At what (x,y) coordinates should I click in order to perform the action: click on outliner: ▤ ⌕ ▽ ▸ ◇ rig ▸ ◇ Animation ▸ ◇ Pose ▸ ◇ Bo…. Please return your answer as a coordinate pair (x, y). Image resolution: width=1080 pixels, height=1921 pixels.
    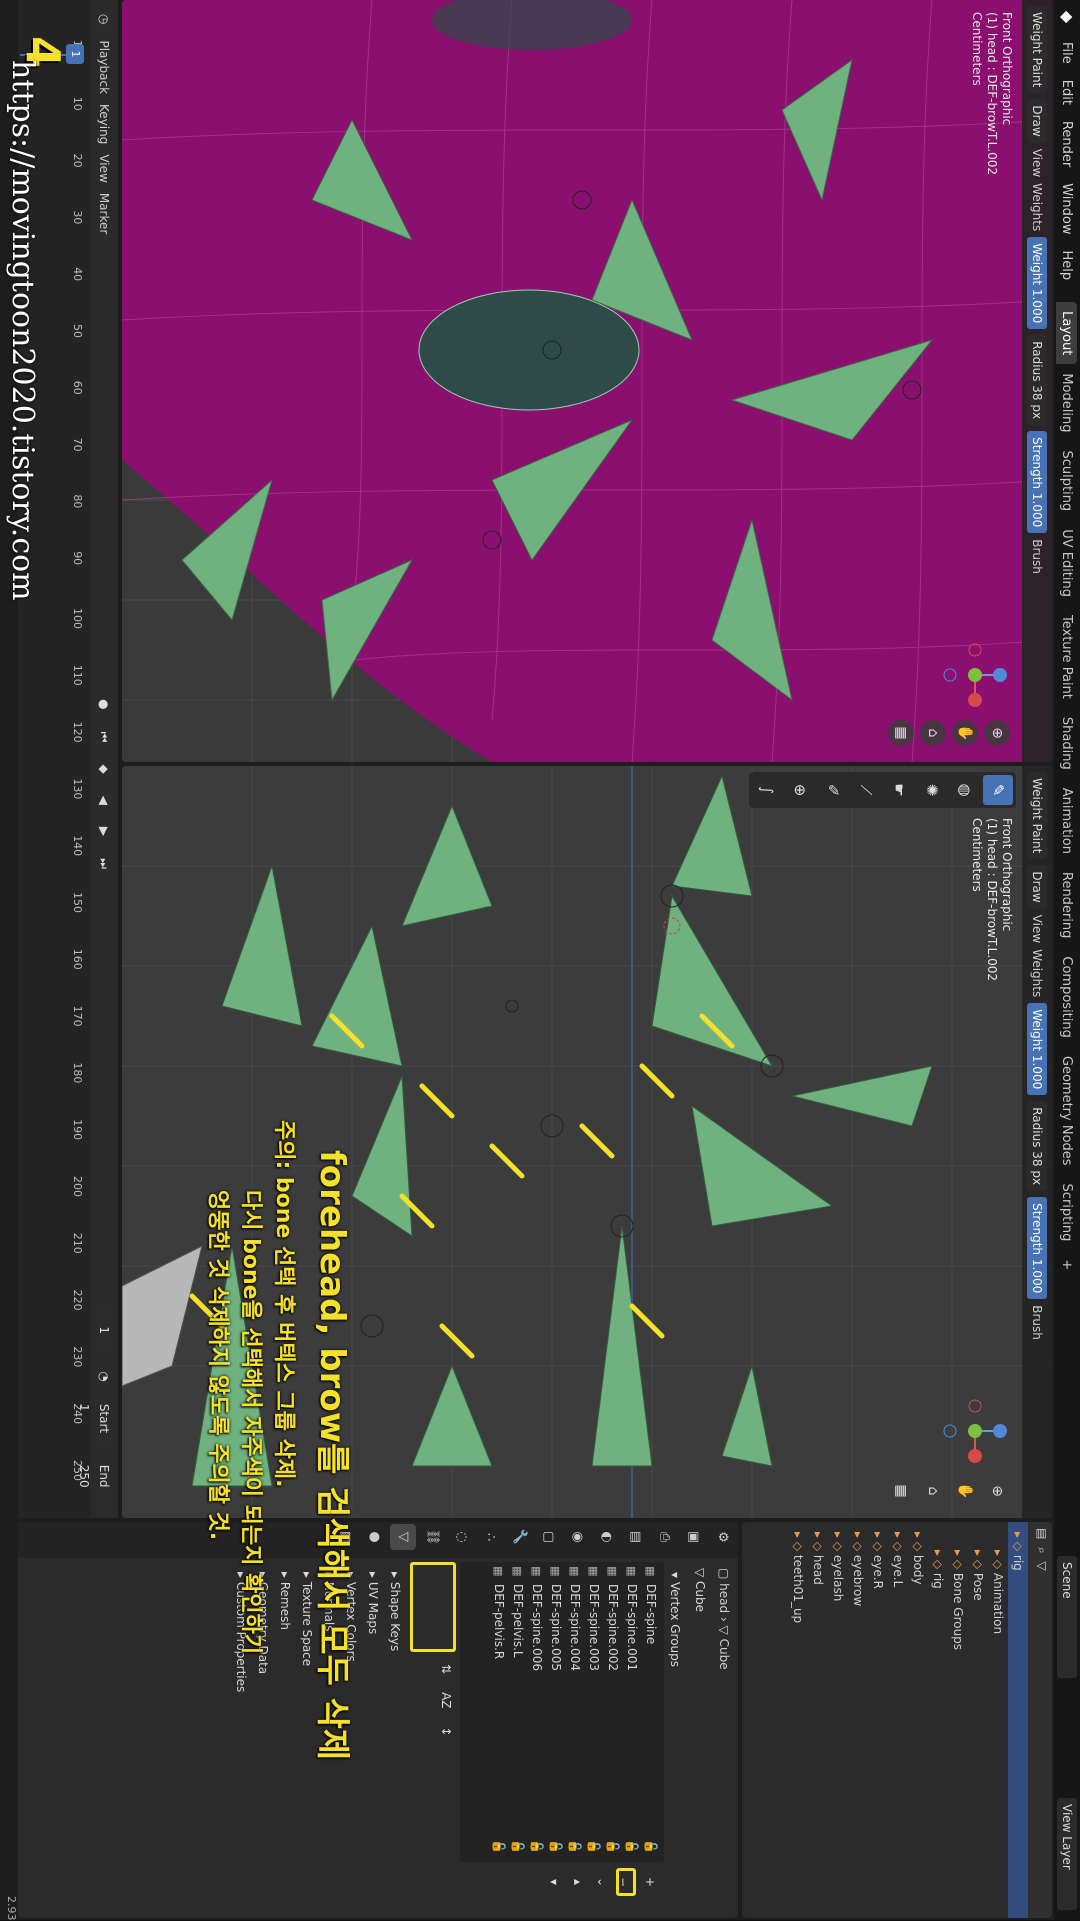
    Looking at the image, I should click on (897, 1720).